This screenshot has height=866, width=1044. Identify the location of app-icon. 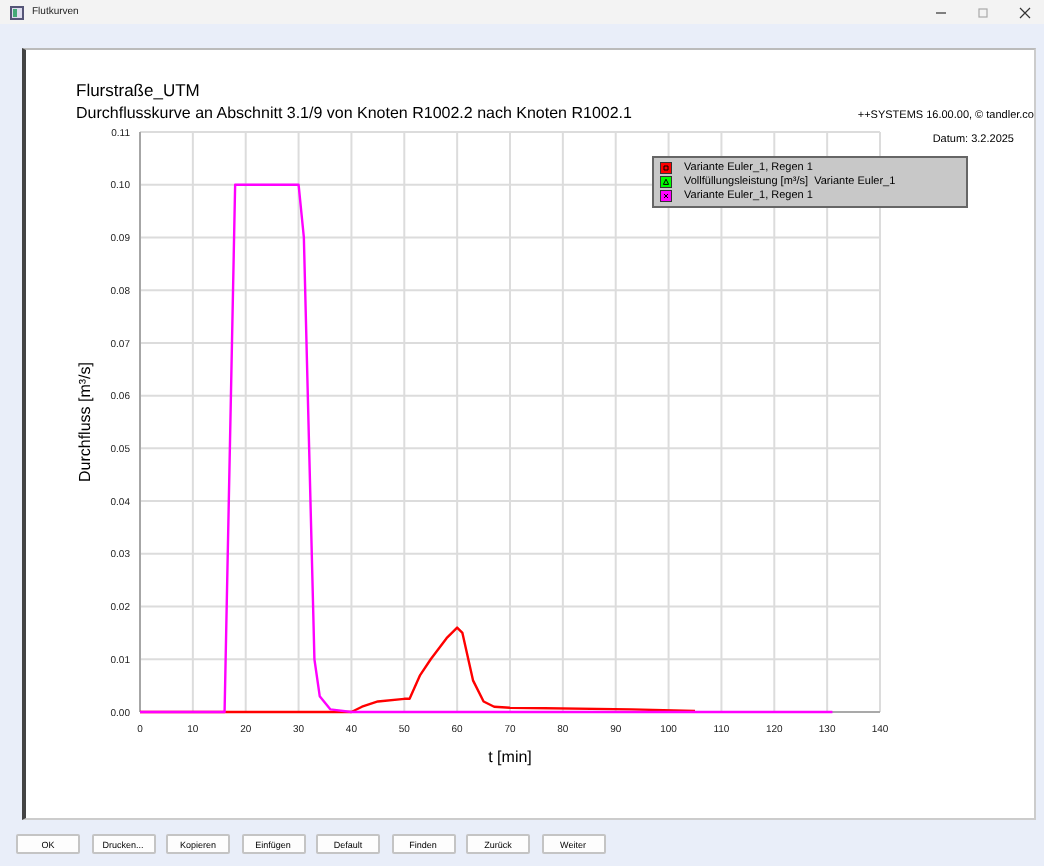
(17, 12).